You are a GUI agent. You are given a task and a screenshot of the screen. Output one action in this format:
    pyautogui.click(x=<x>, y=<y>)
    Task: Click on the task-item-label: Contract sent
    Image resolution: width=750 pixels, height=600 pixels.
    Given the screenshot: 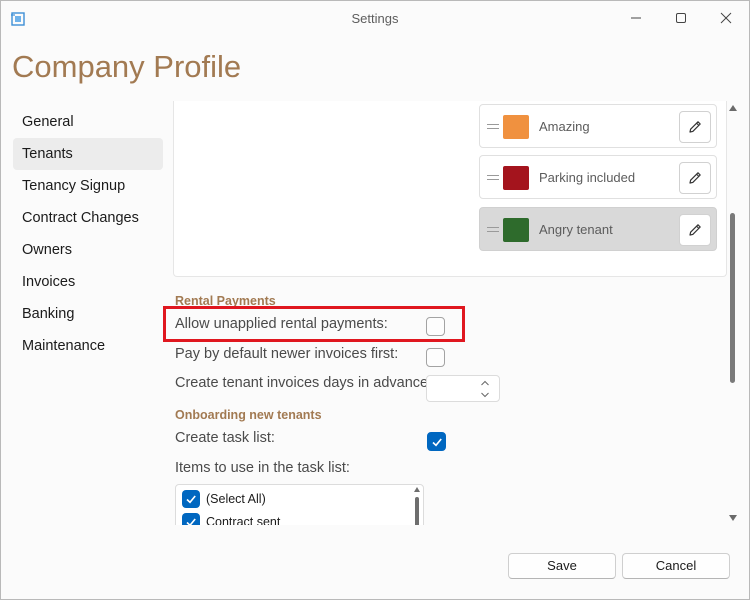 What is the action you would take?
    pyautogui.click(x=243, y=520)
    